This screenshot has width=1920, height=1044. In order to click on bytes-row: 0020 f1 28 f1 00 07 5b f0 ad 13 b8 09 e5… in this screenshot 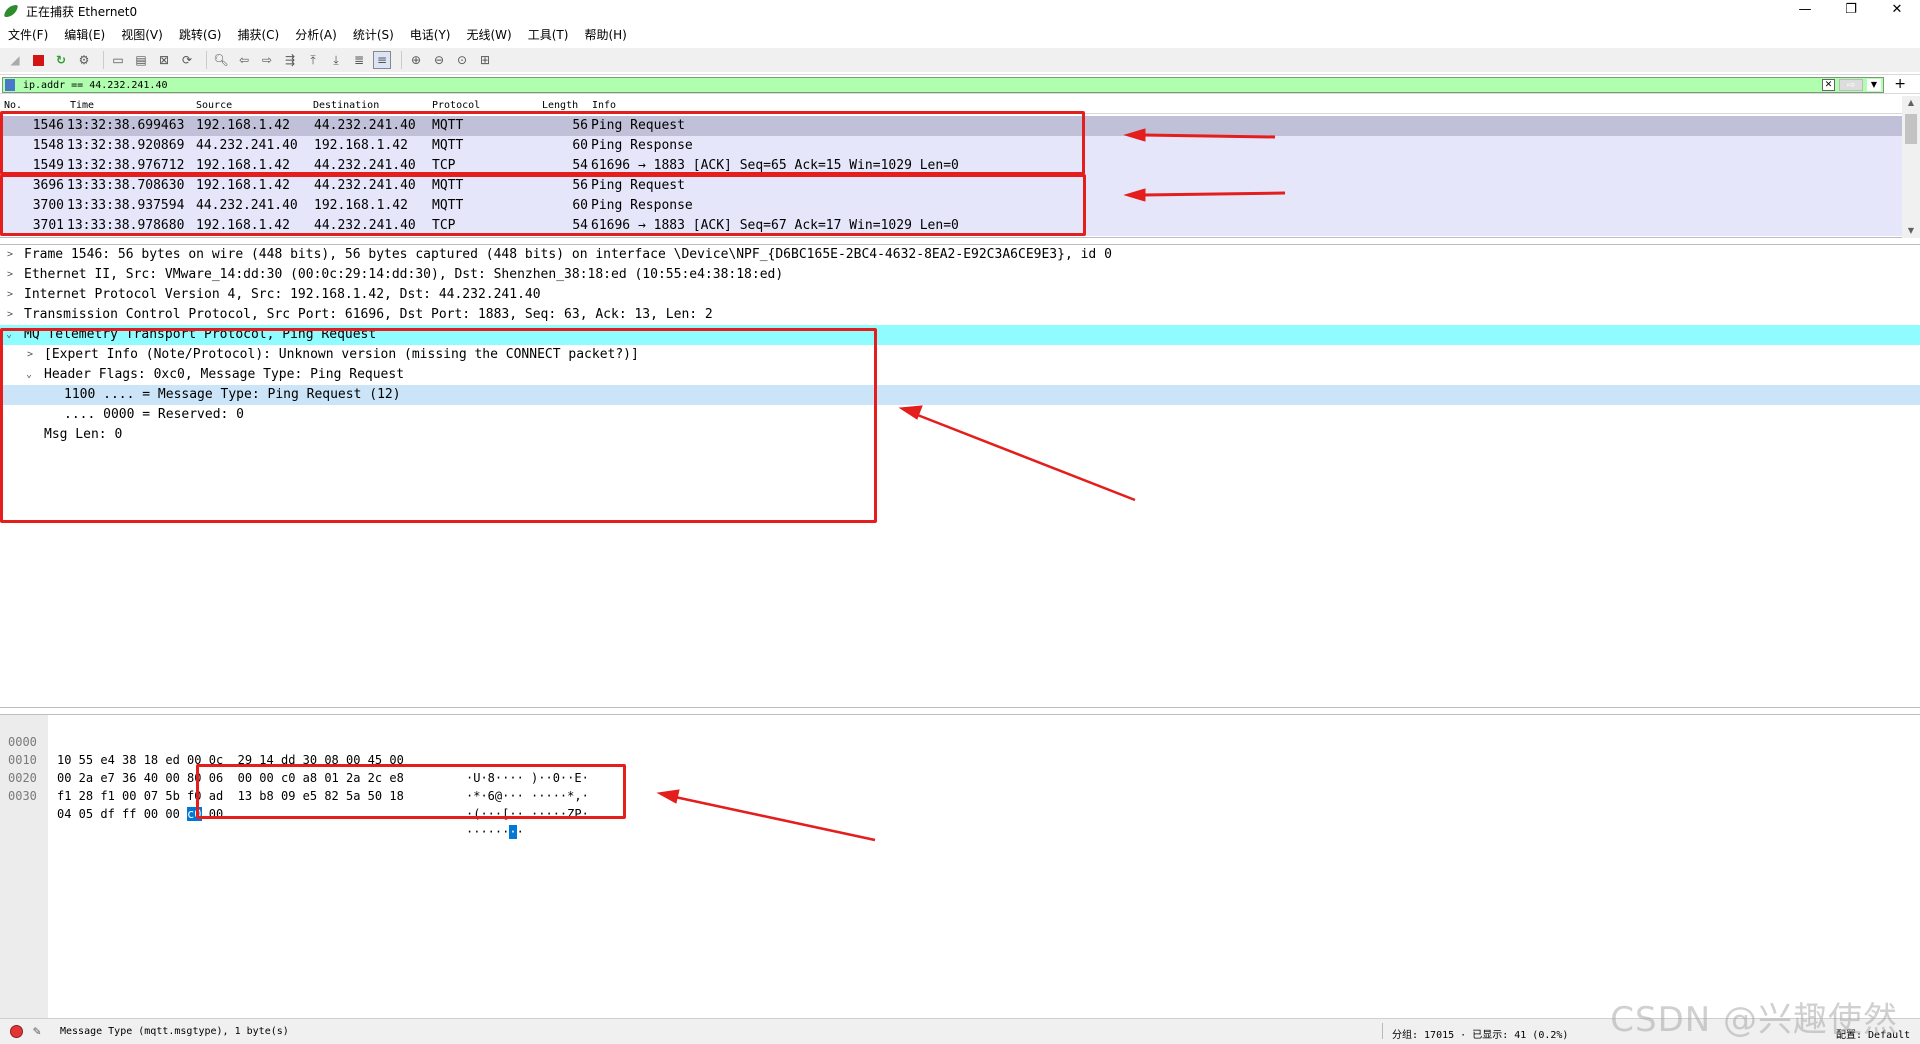, I will do `click(294, 786)`.